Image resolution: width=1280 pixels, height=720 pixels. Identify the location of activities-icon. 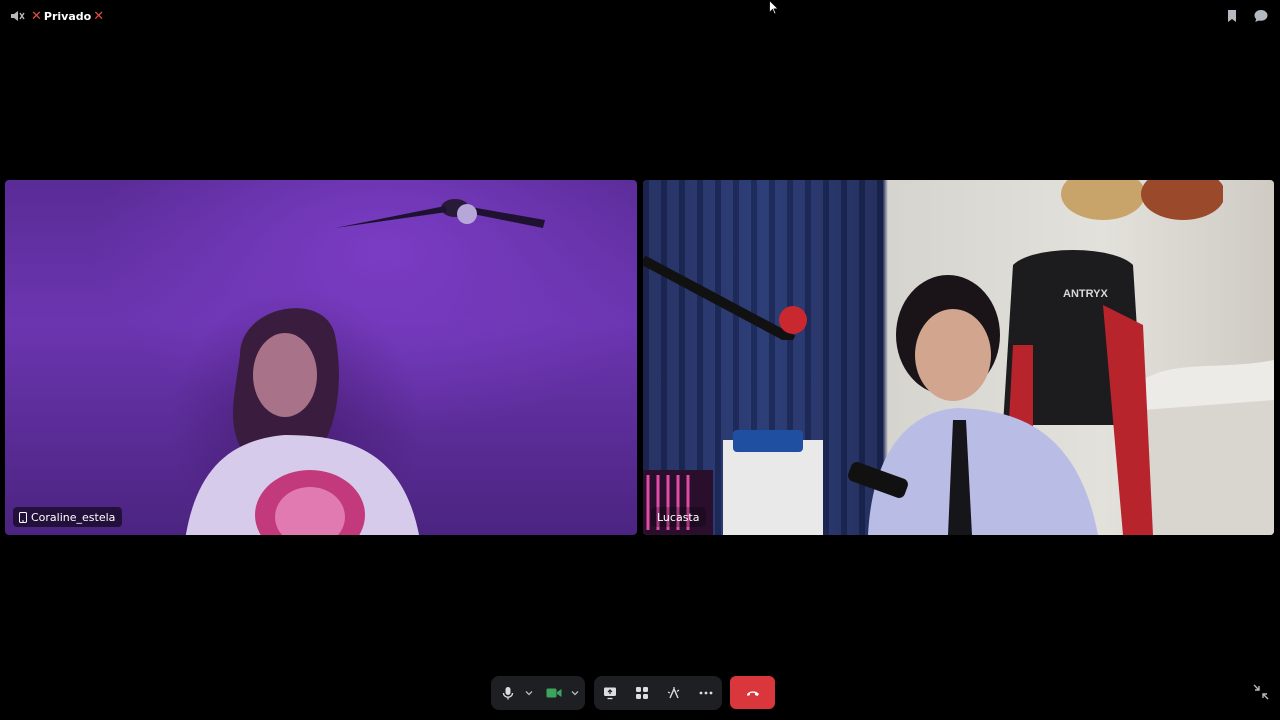
(642, 693).